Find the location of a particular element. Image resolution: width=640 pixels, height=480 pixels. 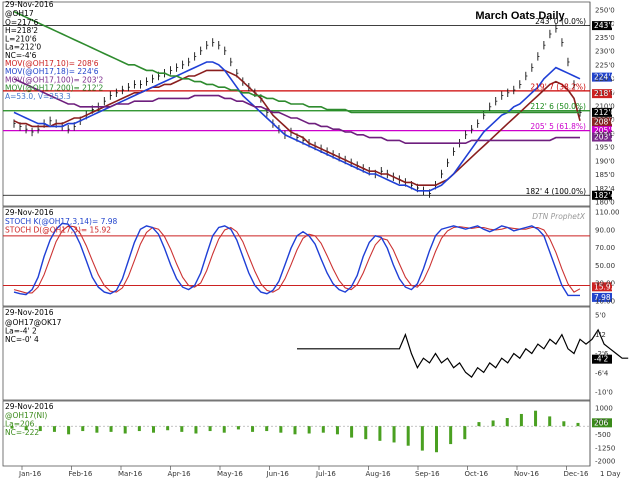

x-tick-label: Jan-16 is located at coordinates (30, 474).